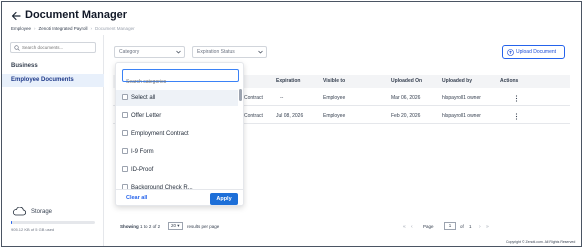  What do you see at coordinates (282, 98) in the screenshot?
I see `expiration-cell: --` at bounding box center [282, 98].